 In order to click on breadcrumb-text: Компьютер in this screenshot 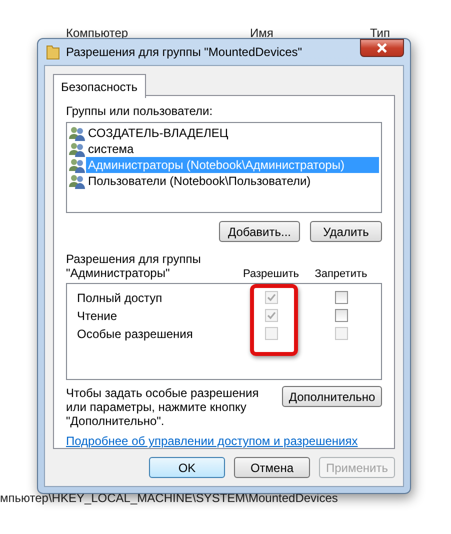, I will do `click(97, 33)`.